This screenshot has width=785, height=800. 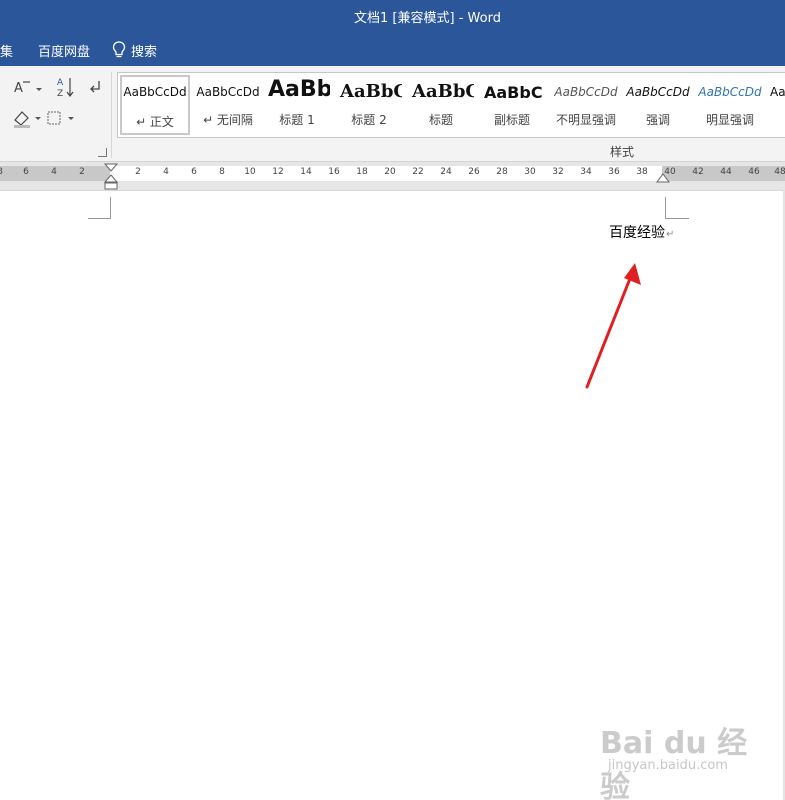 What do you see at coordinates (613, 326) in the screenshot?
I see `red-arrow-annotation` at bounding box center [613, 326].